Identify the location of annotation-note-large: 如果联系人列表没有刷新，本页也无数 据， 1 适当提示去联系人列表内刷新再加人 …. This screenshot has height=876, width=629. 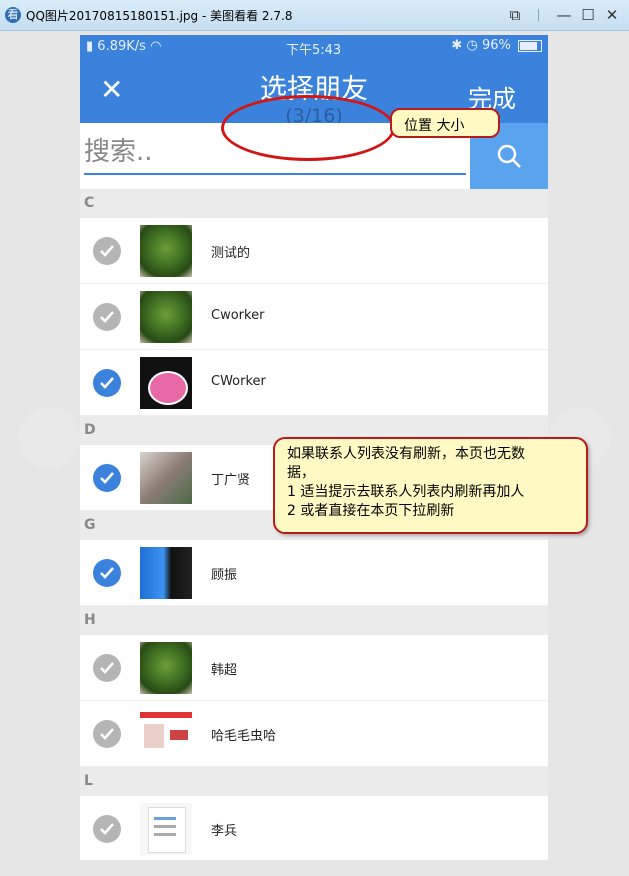
(430, 485).